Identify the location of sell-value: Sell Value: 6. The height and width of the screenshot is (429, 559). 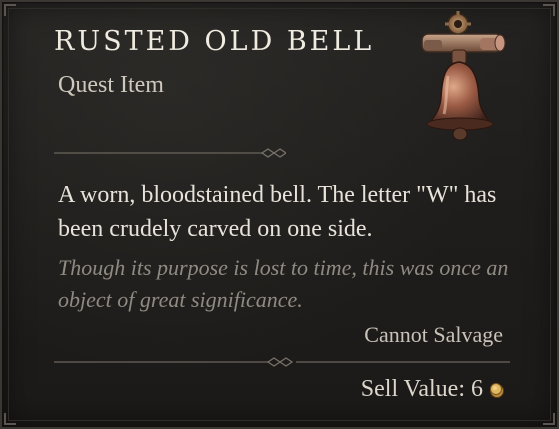
(433, 389).